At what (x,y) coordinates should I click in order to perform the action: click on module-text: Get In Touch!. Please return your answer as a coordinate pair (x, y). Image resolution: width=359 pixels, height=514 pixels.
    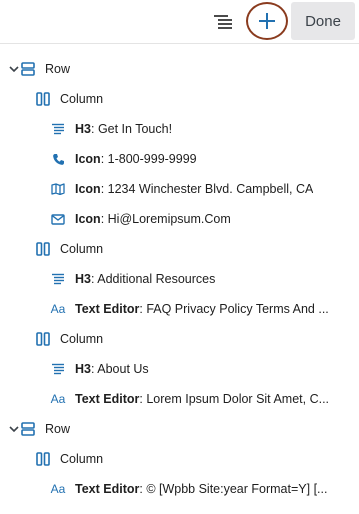
    Looking at the image, I should click on (135, 129).